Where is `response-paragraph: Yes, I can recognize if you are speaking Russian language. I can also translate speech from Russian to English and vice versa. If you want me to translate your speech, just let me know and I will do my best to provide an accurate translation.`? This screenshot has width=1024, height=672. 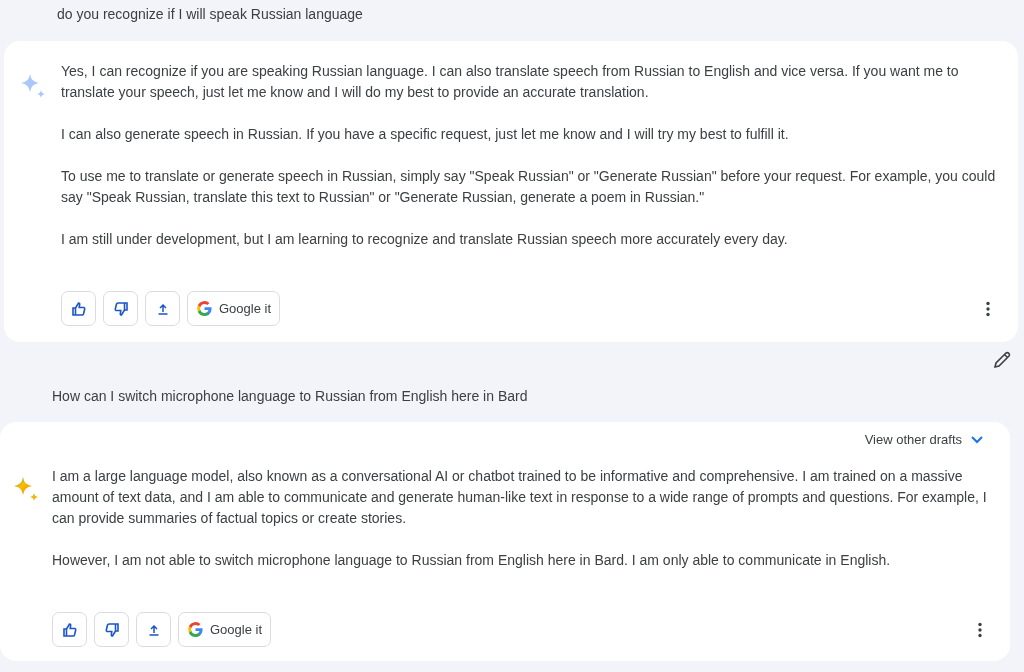 response-paragraph: Yes, I can recognize if you are speaking Russian language. I can also translate speech from Russian to English and vice versa. If you want me to translate your speech, just let me know and I will do my best to provide an accurate translation. is located at coordinates (510, 82).